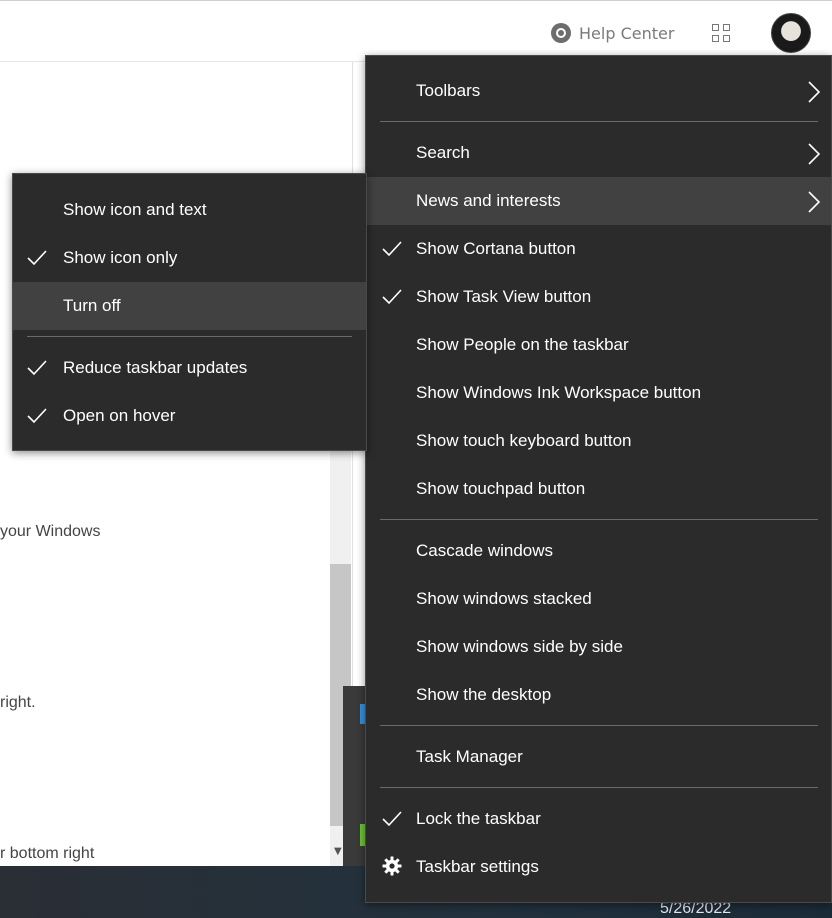  Describe the element at coordinates (598, 819) in the screenshot. I see `menu-item-lock-taskbar: Lock the taskbar` at that location.